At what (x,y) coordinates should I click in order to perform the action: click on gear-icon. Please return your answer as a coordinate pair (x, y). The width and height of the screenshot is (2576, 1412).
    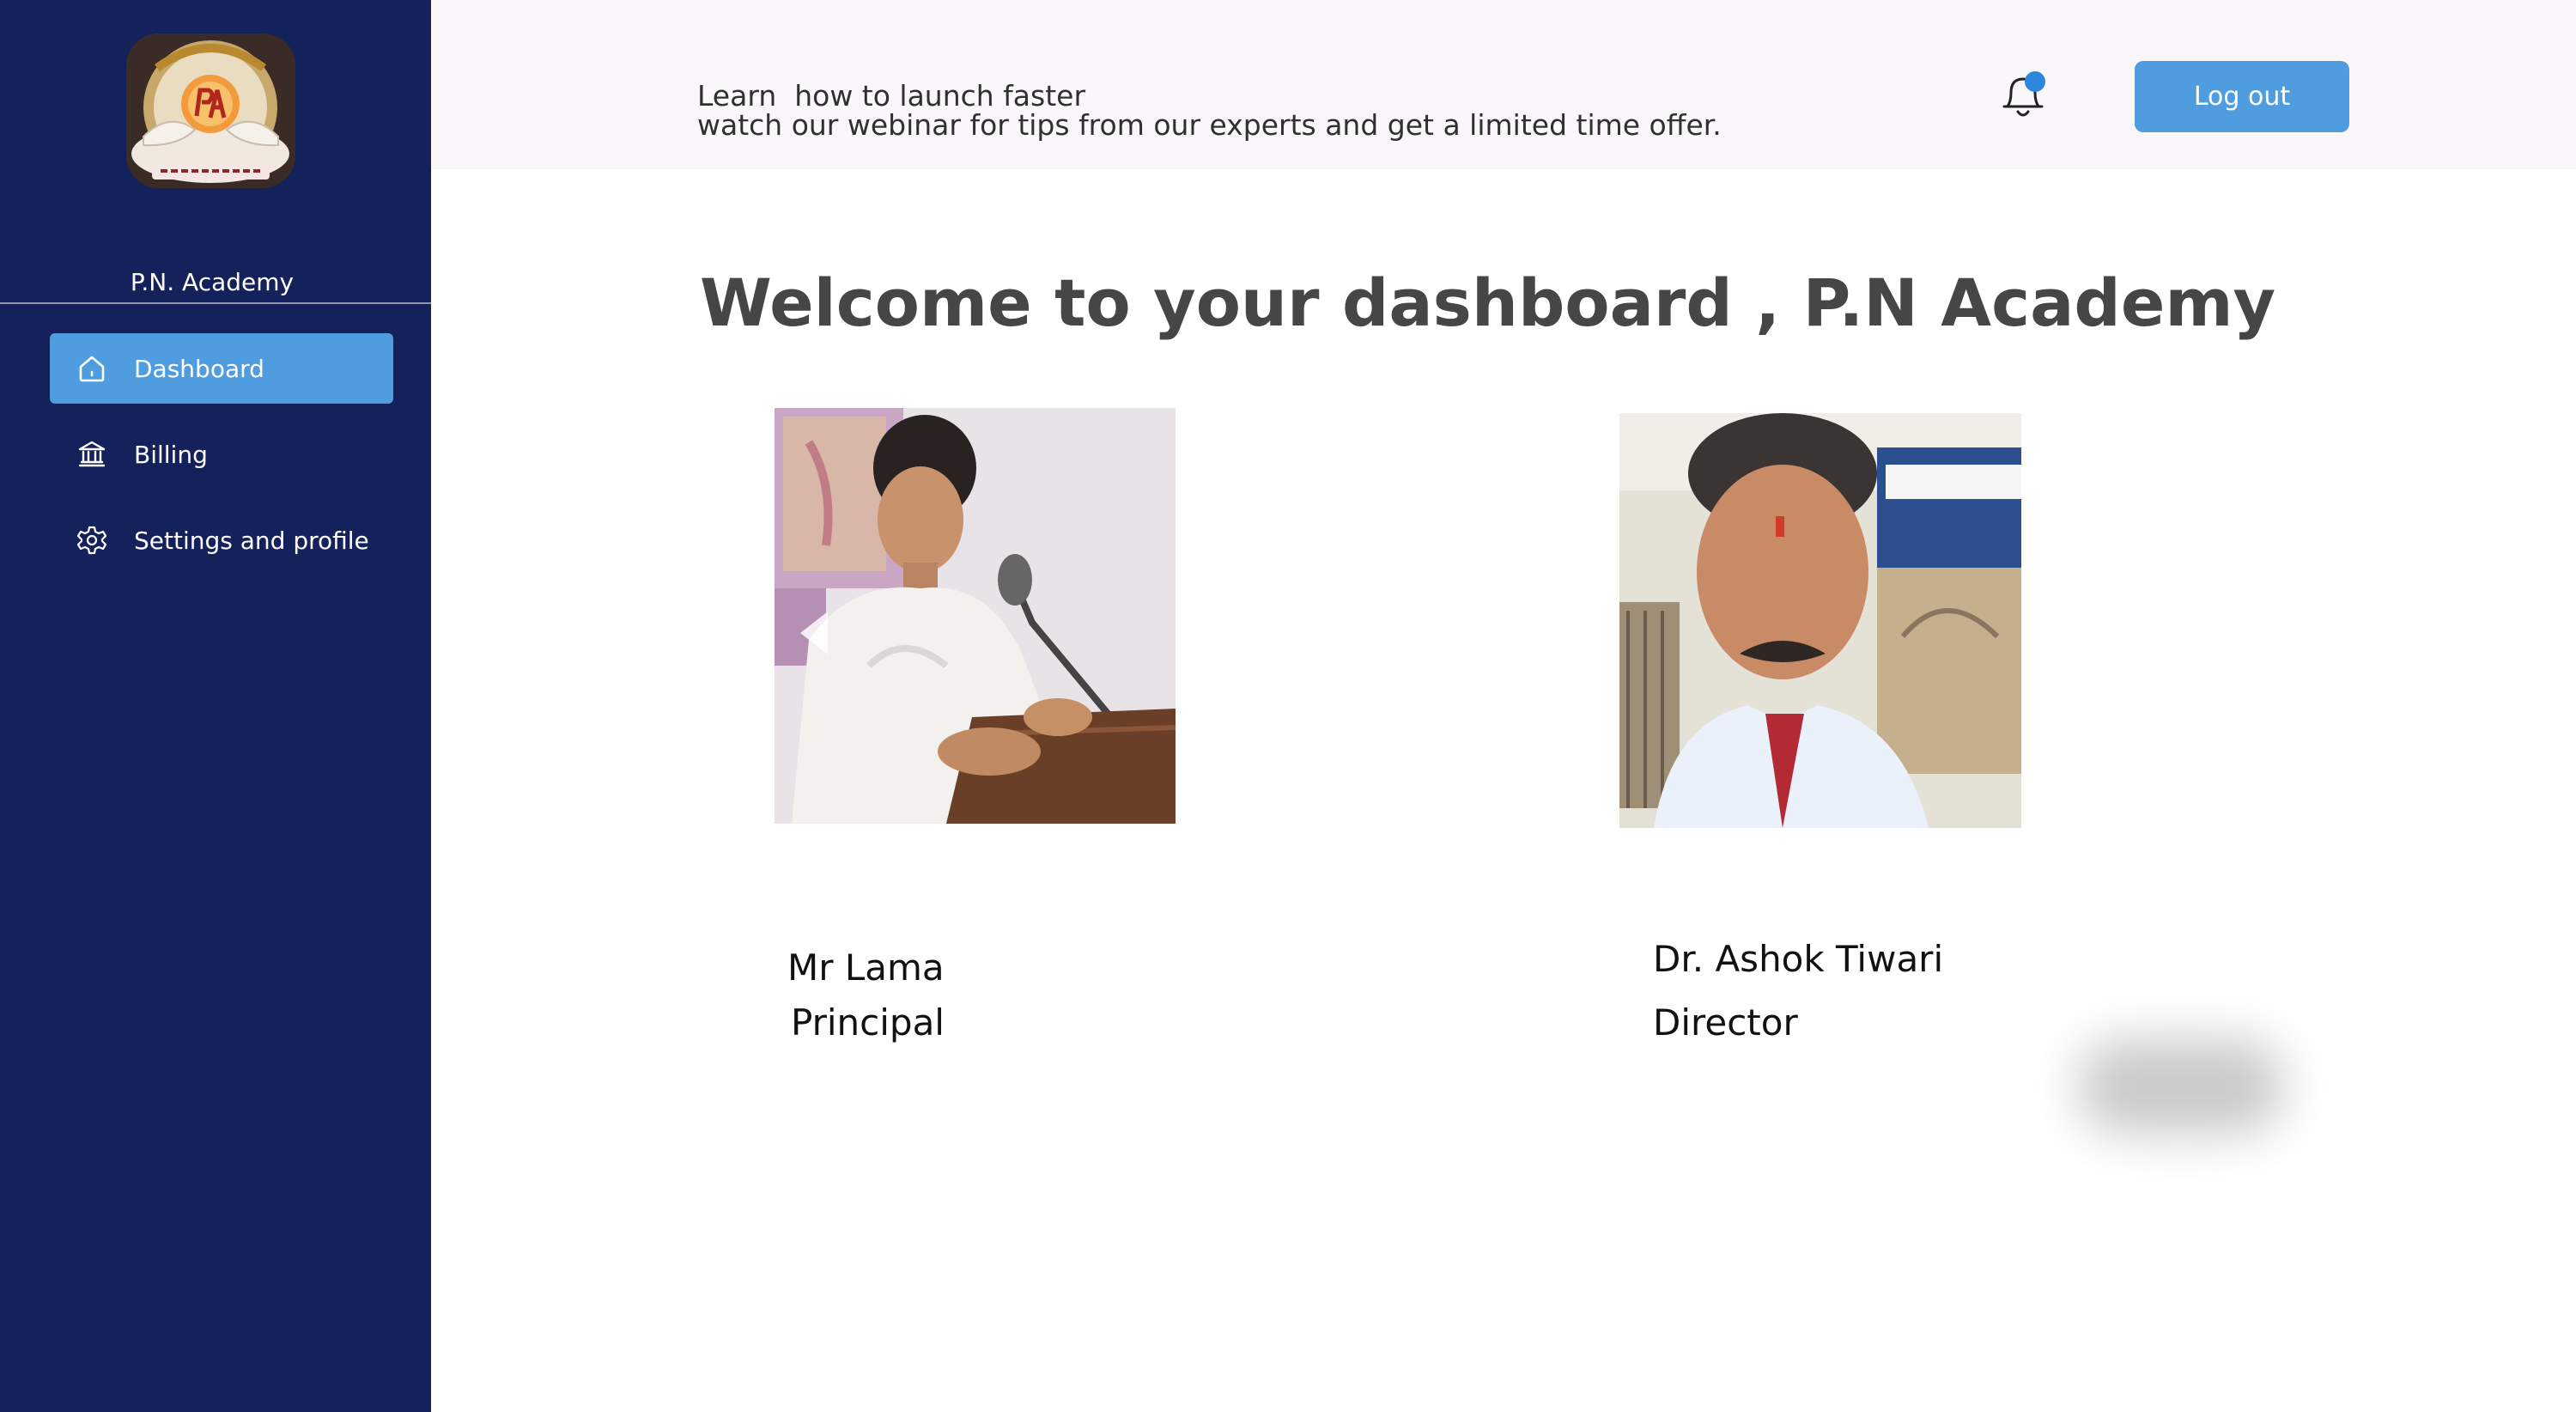
    Looking at the image, I should click on (92, 540).